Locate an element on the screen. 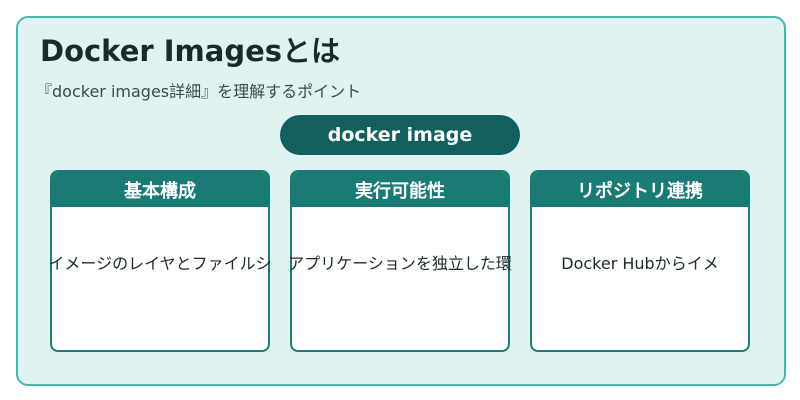 Image resolution: width=800 pixels, height=400 pixels. card-body-text: Docker Hubからイメ is located at coordinates (640, 263).